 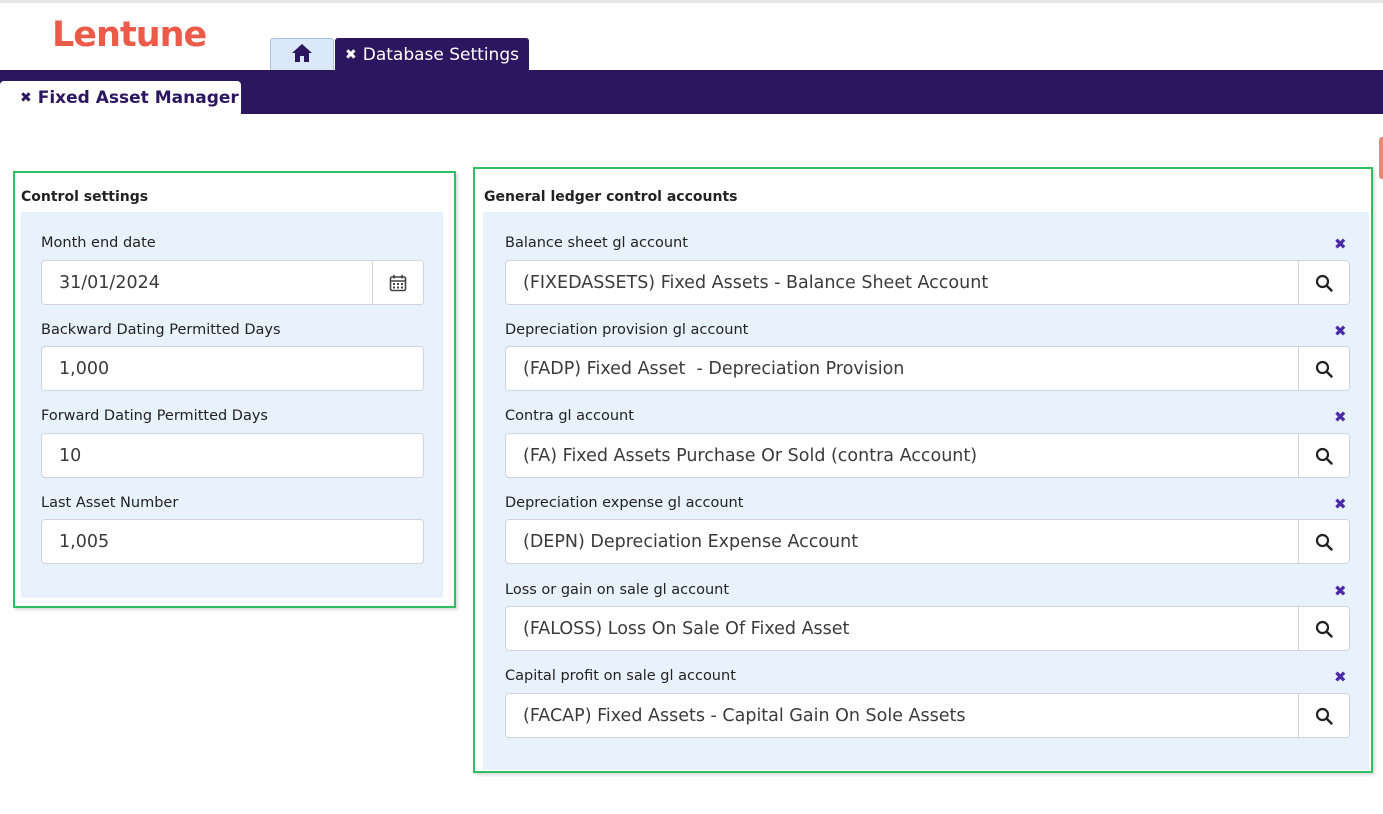 What do you see at coordinates (569, 416) in the screenshot?
I see `contra-gl-label: Contra gl account` at bounding box center [569, 416].